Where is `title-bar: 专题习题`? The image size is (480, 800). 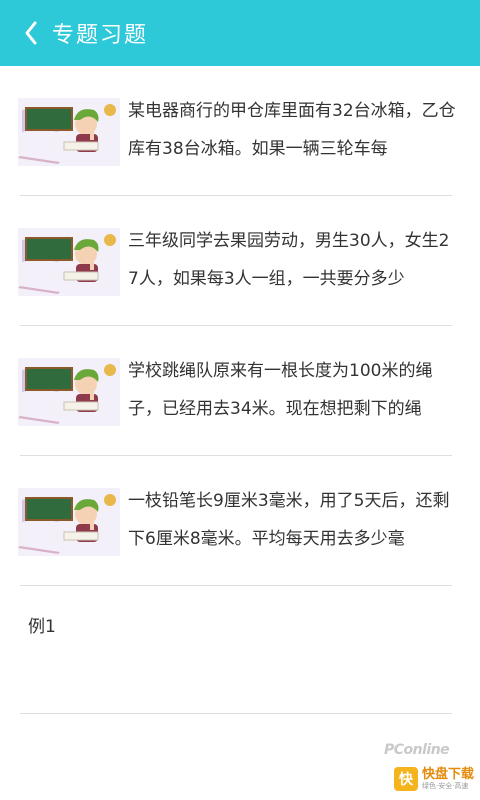
title-bar: 专题习题 is located at coordinates (240, 33).